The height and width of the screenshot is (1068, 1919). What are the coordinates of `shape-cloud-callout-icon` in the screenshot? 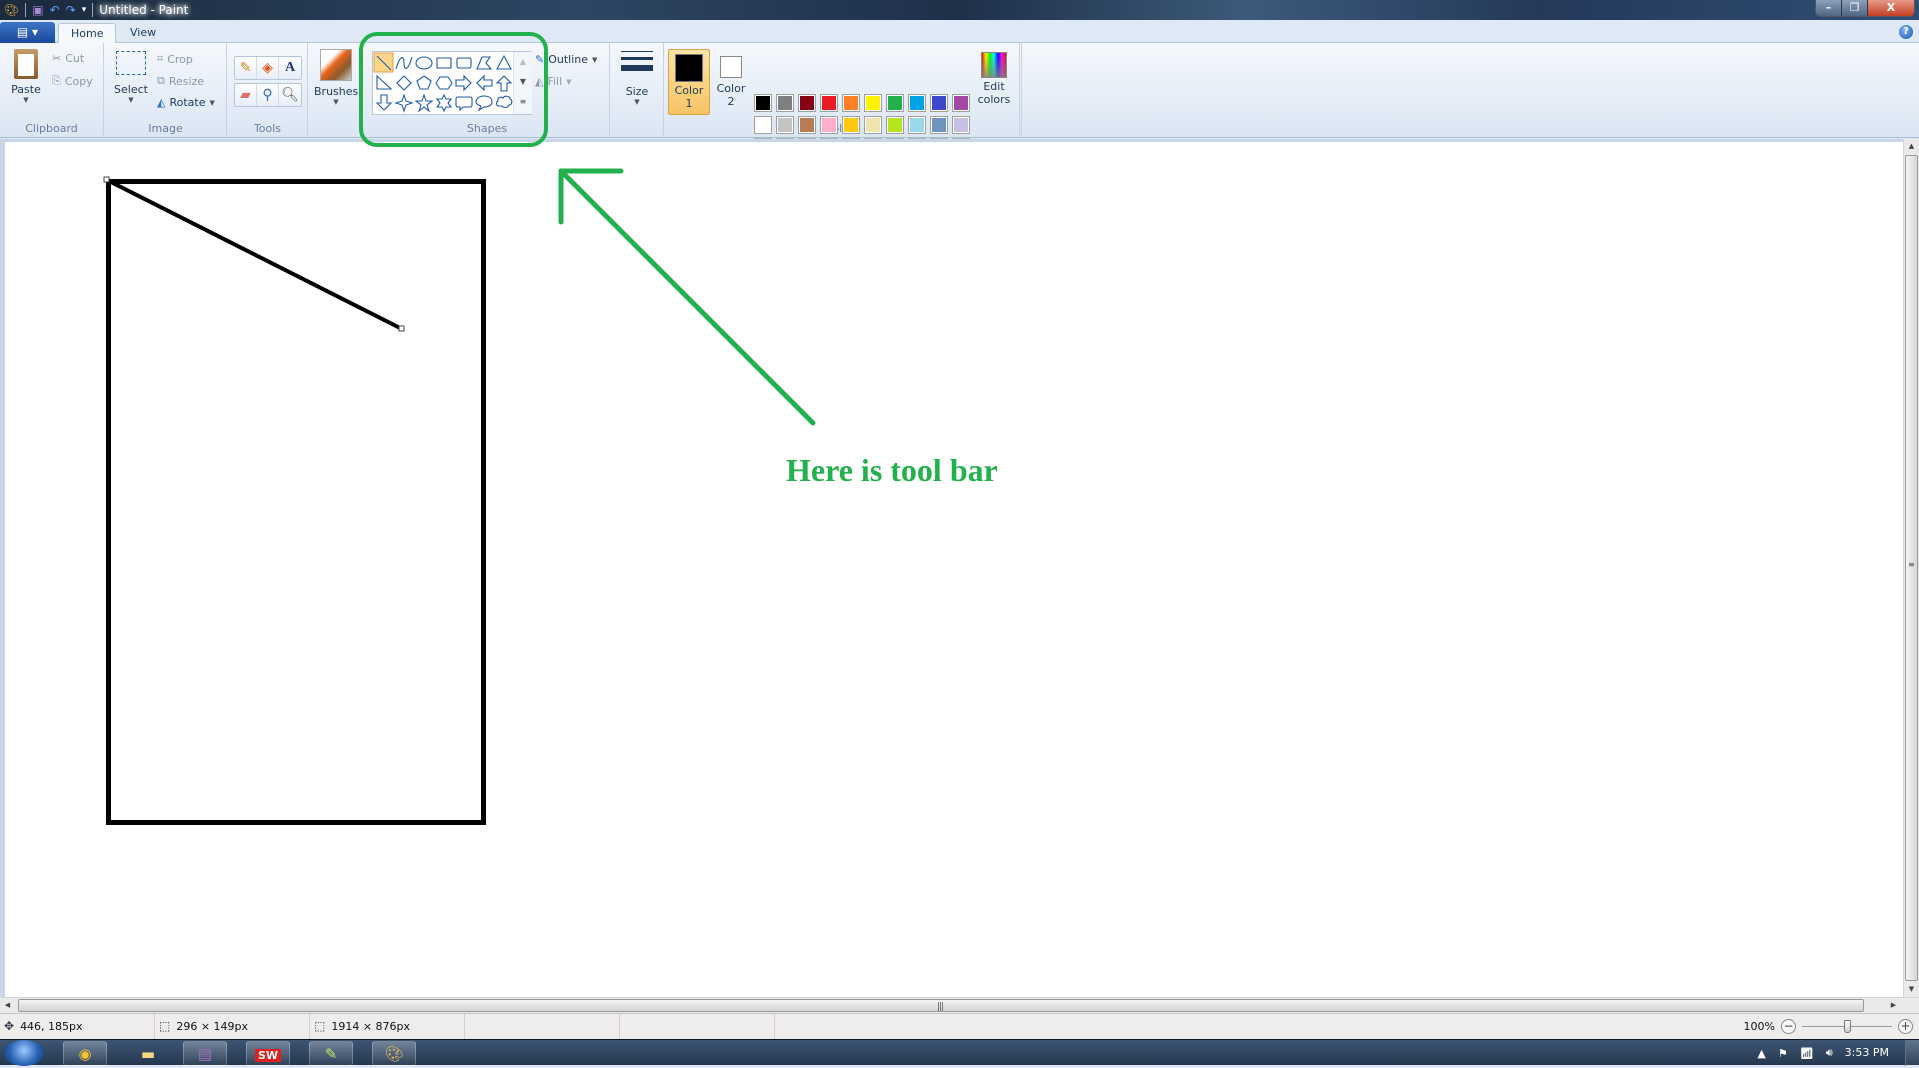 It's located at (504, 101).